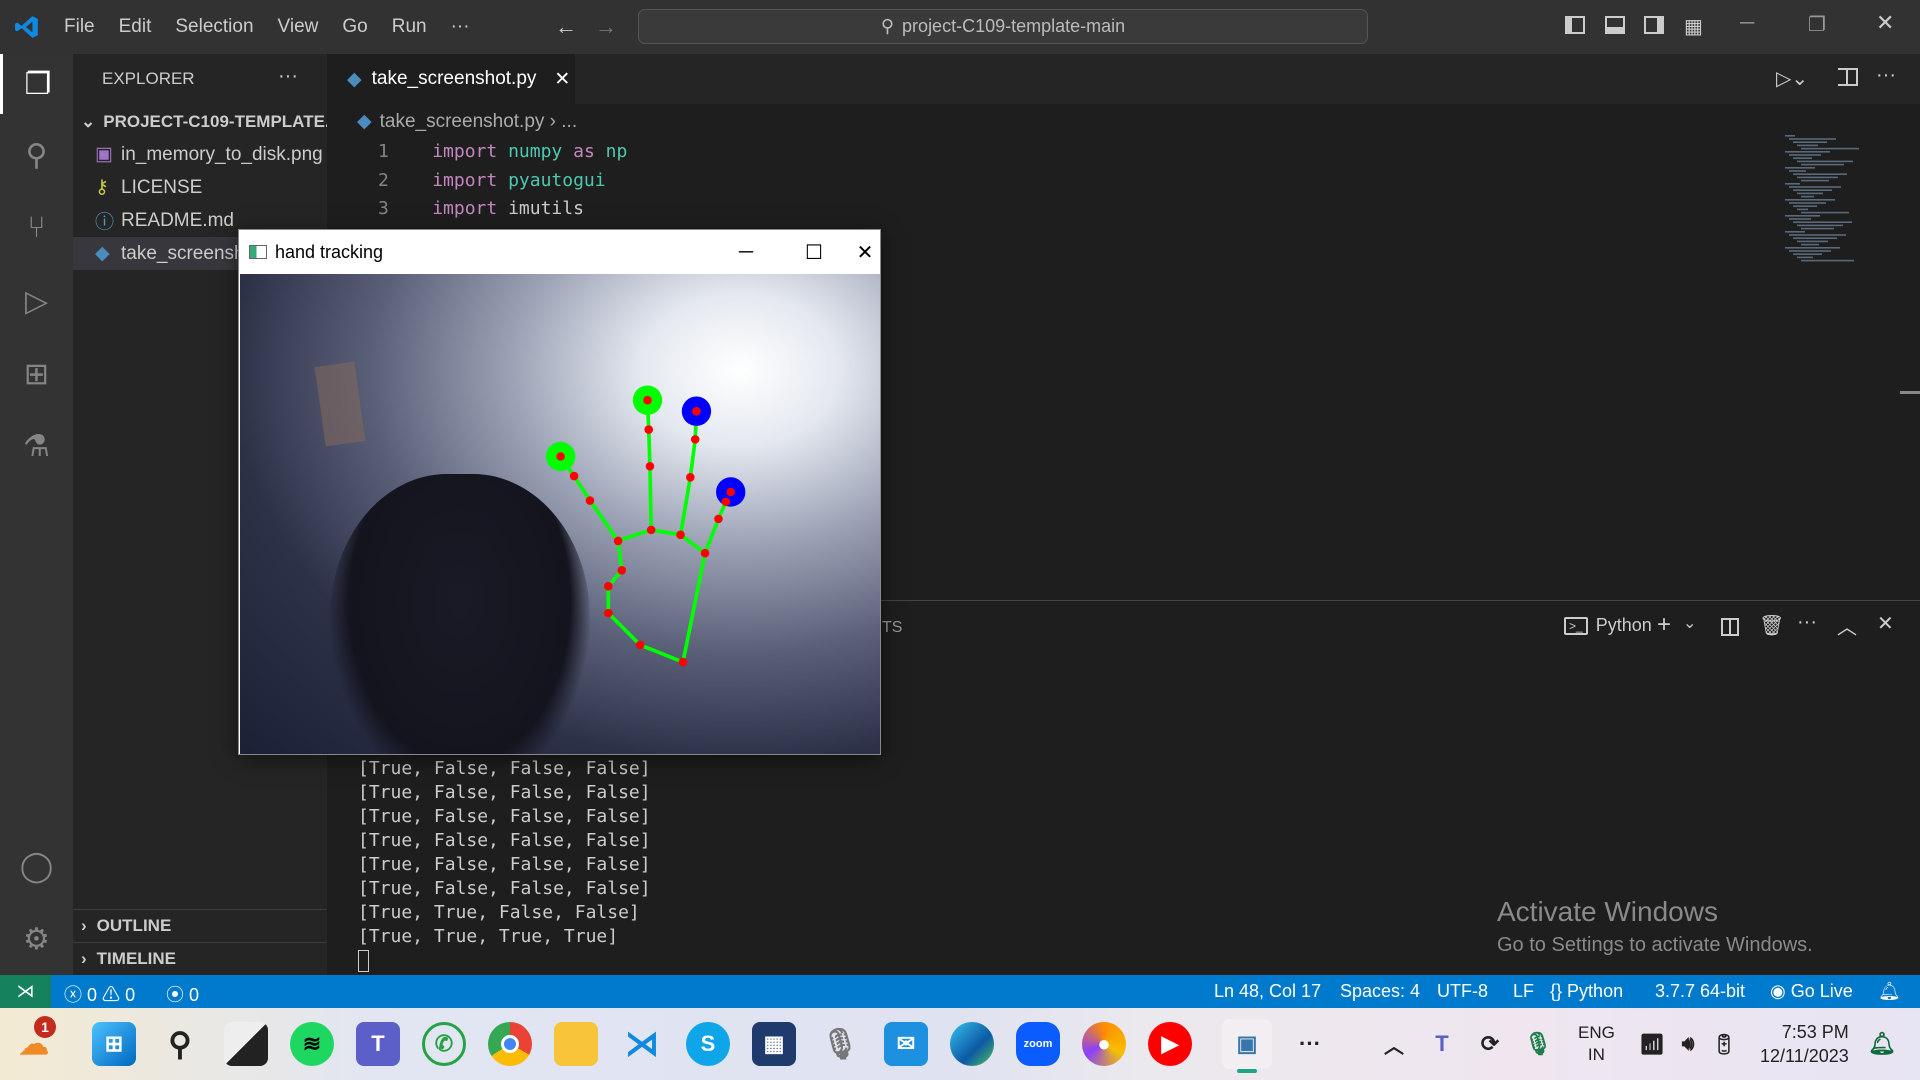  I want to click on panel-tab-ports: TS, so click(892, 628).